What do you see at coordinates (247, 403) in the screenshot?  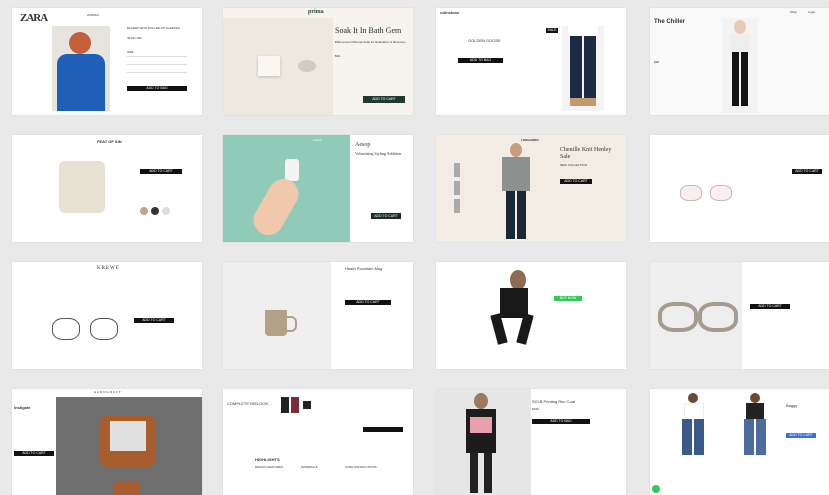 I see `brand-logo: COMPLETETHELOOK` at bounding box center [247, 403].